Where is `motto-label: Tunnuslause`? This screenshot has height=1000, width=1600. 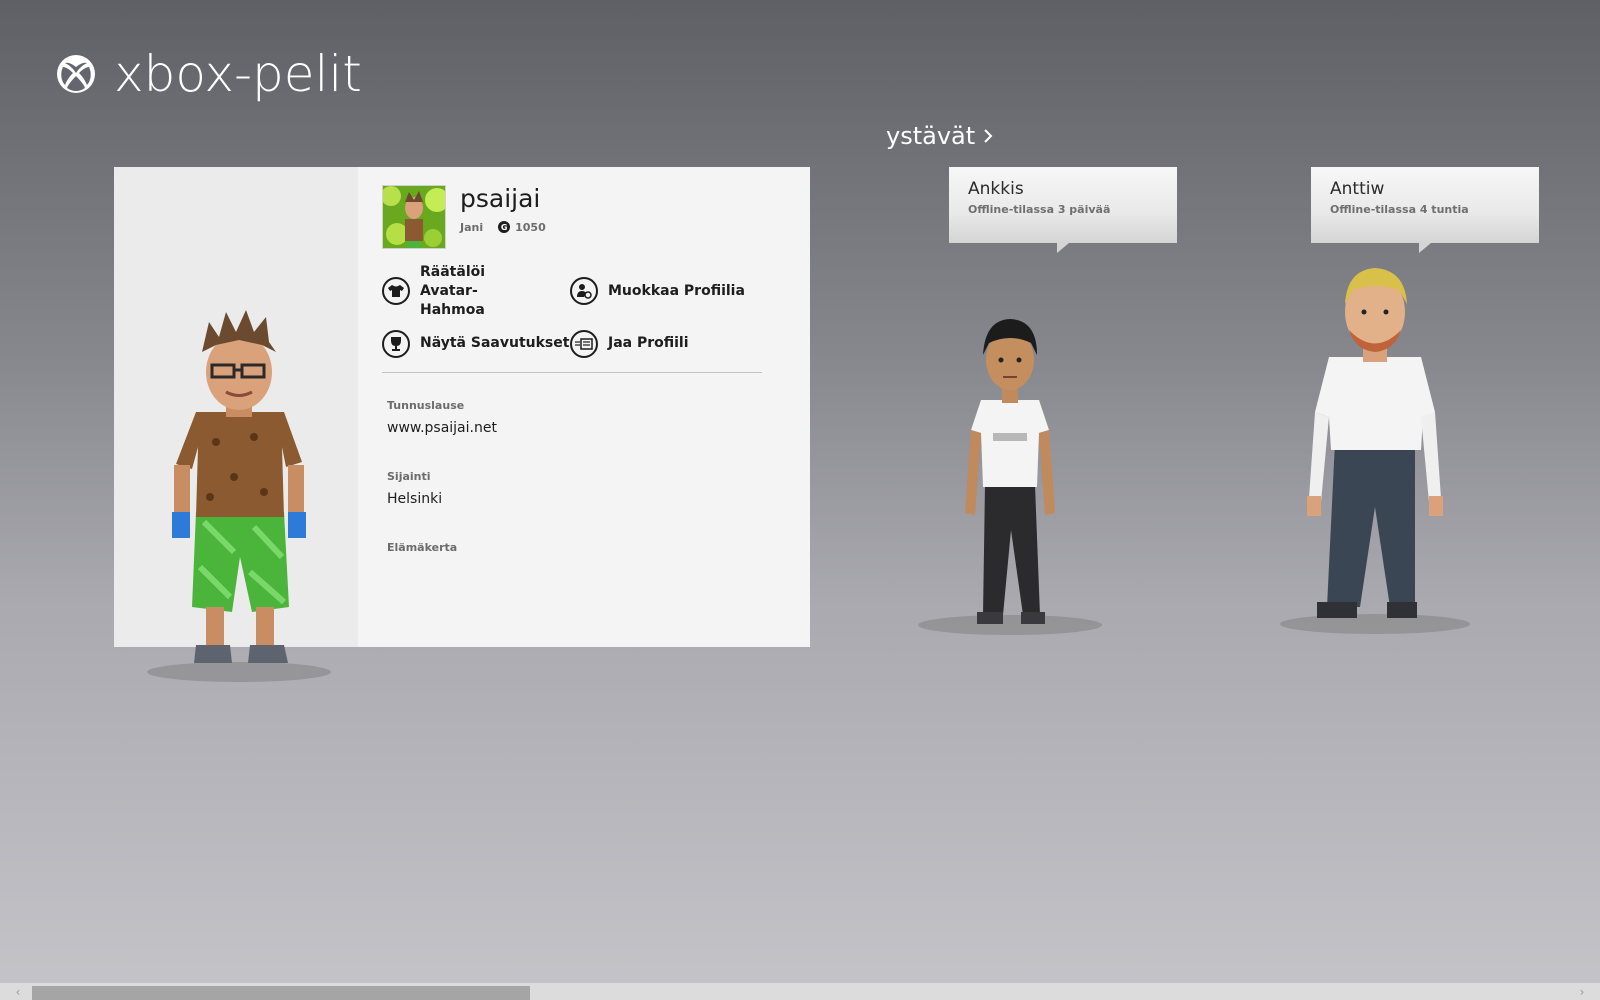
motto-label: Tunnuslause is located at coordinates (426, 405).